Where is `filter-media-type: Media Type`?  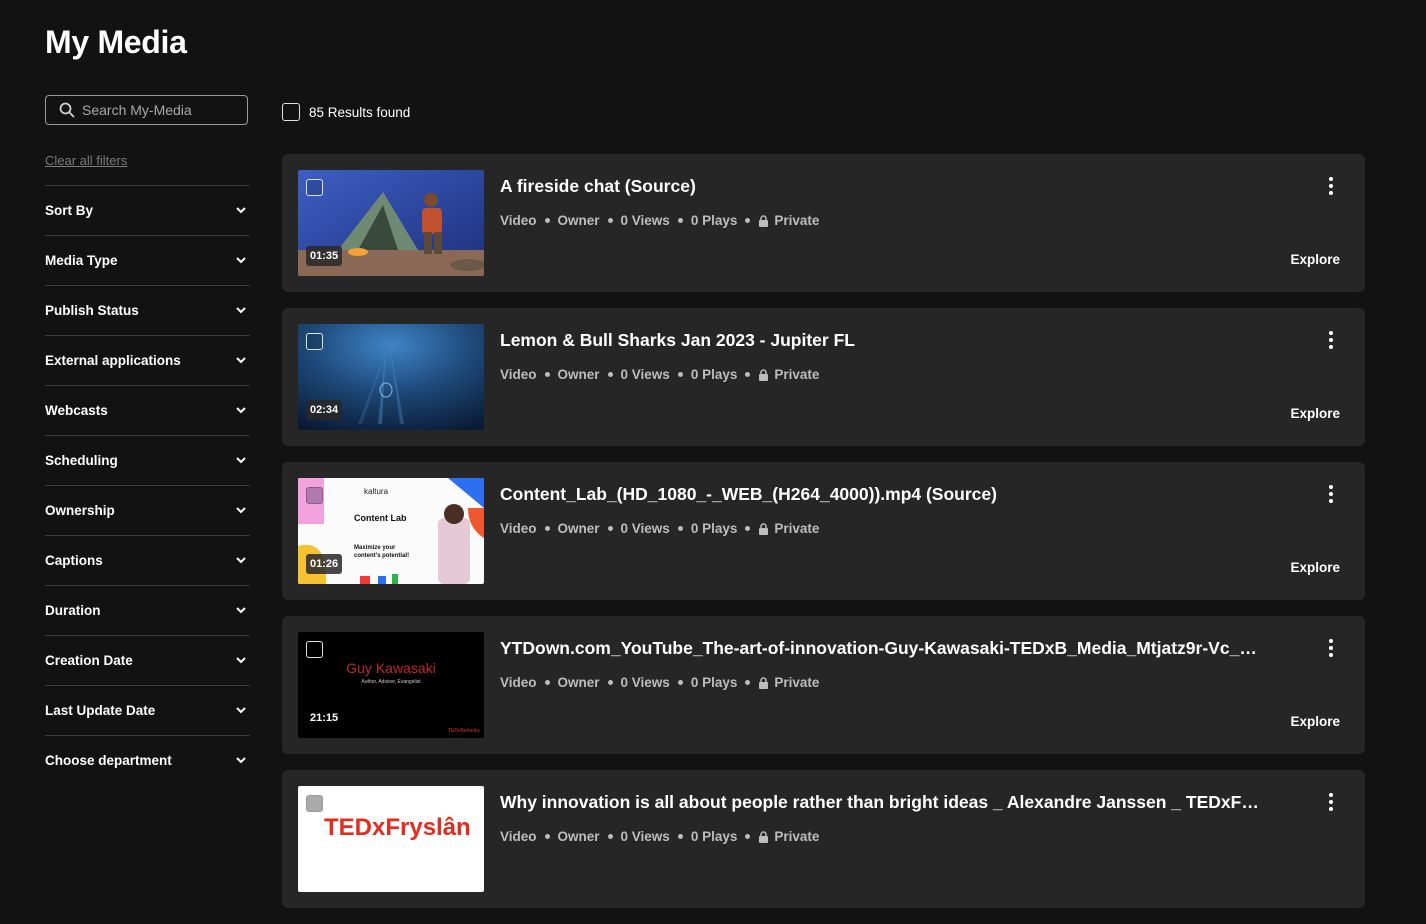 filter-media-type: Media Type is located at coordinates (147, 260).